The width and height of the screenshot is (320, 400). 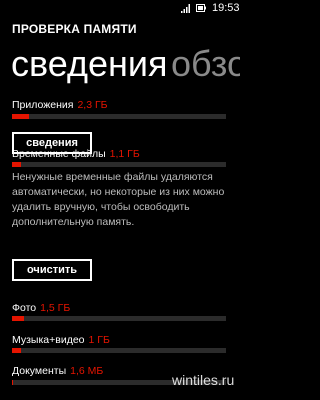 I want to click on music-value: 1 ГБ, so click(x=99, y=340).